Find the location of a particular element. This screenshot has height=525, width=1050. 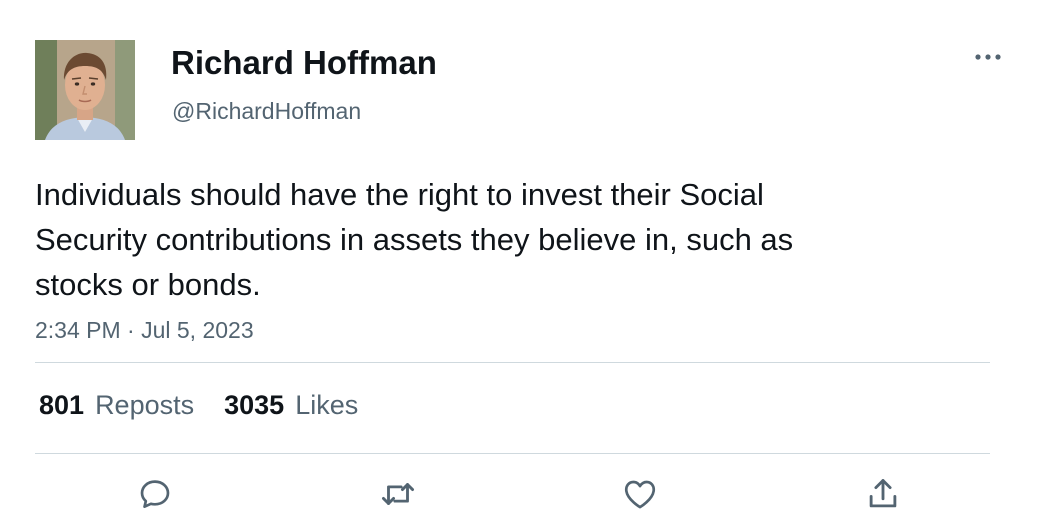

ellipsis-icon is located at coordinates (988, 57).